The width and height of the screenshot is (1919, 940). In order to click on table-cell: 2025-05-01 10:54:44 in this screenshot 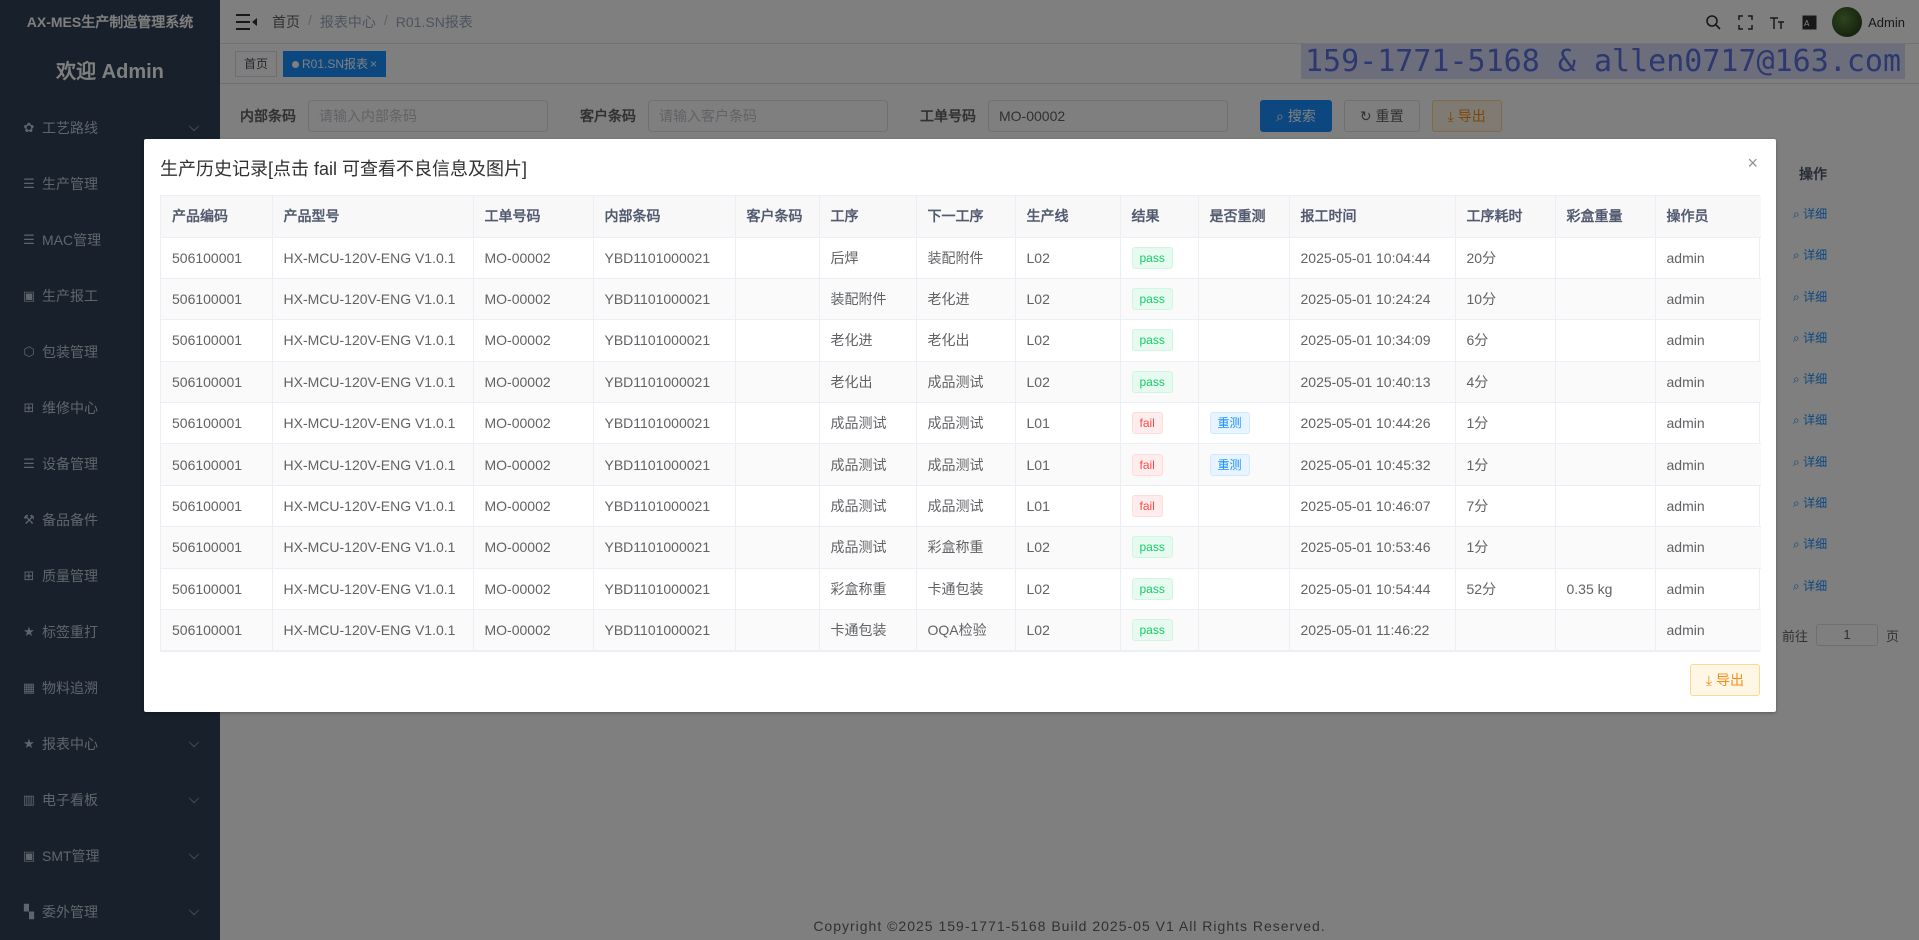, I will do `click(1372, 589)`.